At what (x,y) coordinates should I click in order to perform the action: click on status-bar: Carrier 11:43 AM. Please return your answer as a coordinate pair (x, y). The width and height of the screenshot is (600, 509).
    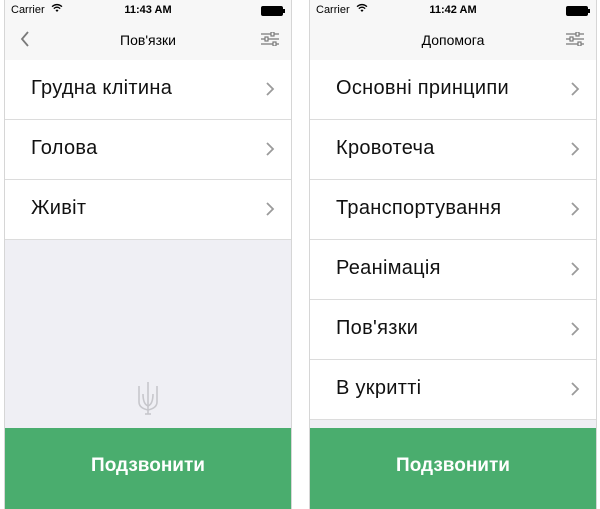
    Looking at the image, I should click on (148, 10).